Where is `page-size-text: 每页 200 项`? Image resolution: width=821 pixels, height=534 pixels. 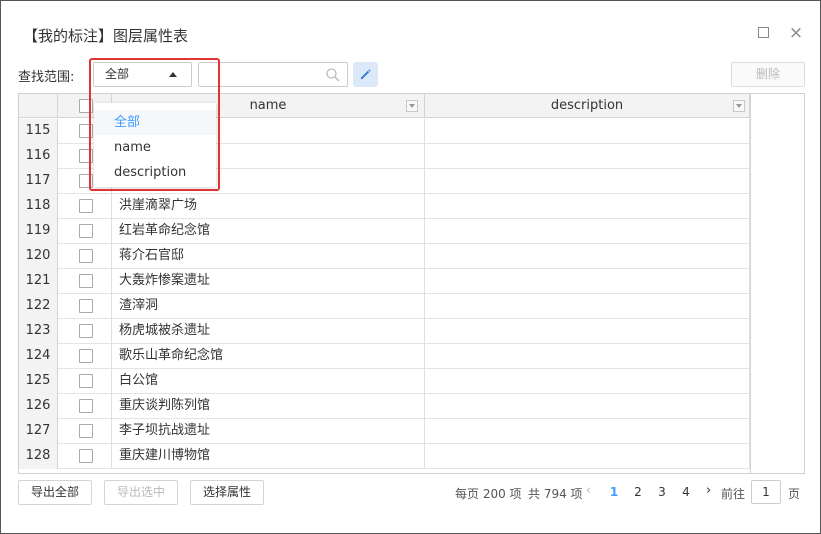 page-size-text: 每页 200 项 is located at coordinates (488, 493).